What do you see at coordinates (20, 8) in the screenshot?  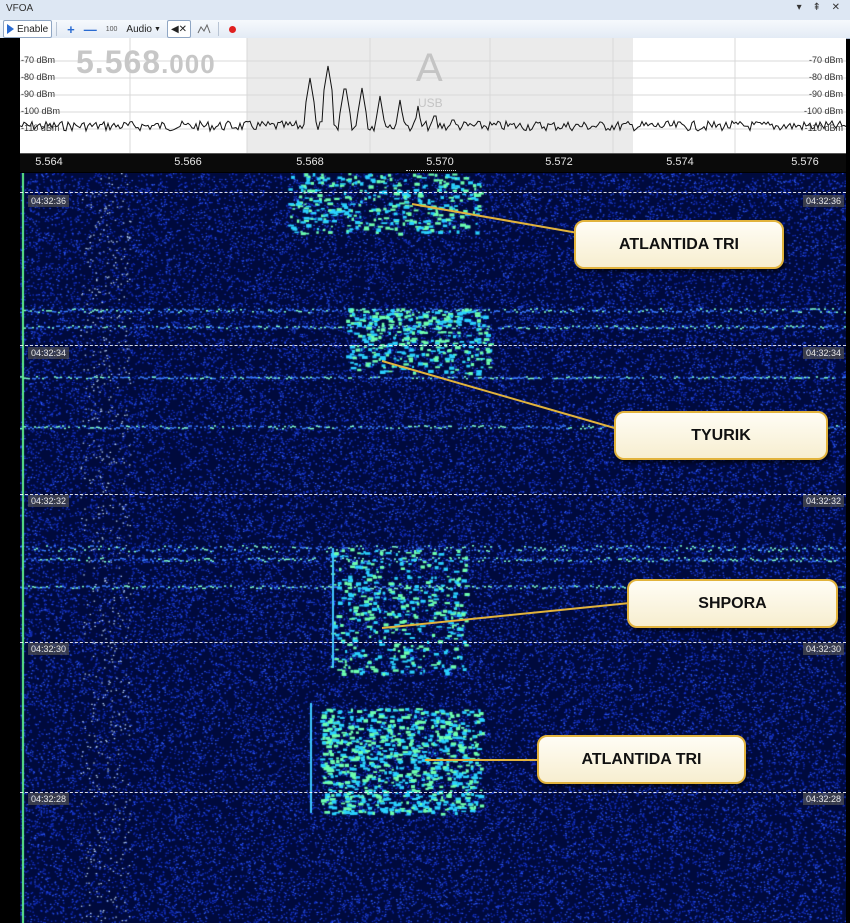 I see `window-title: VFOA` at bounding box center [20, 8].